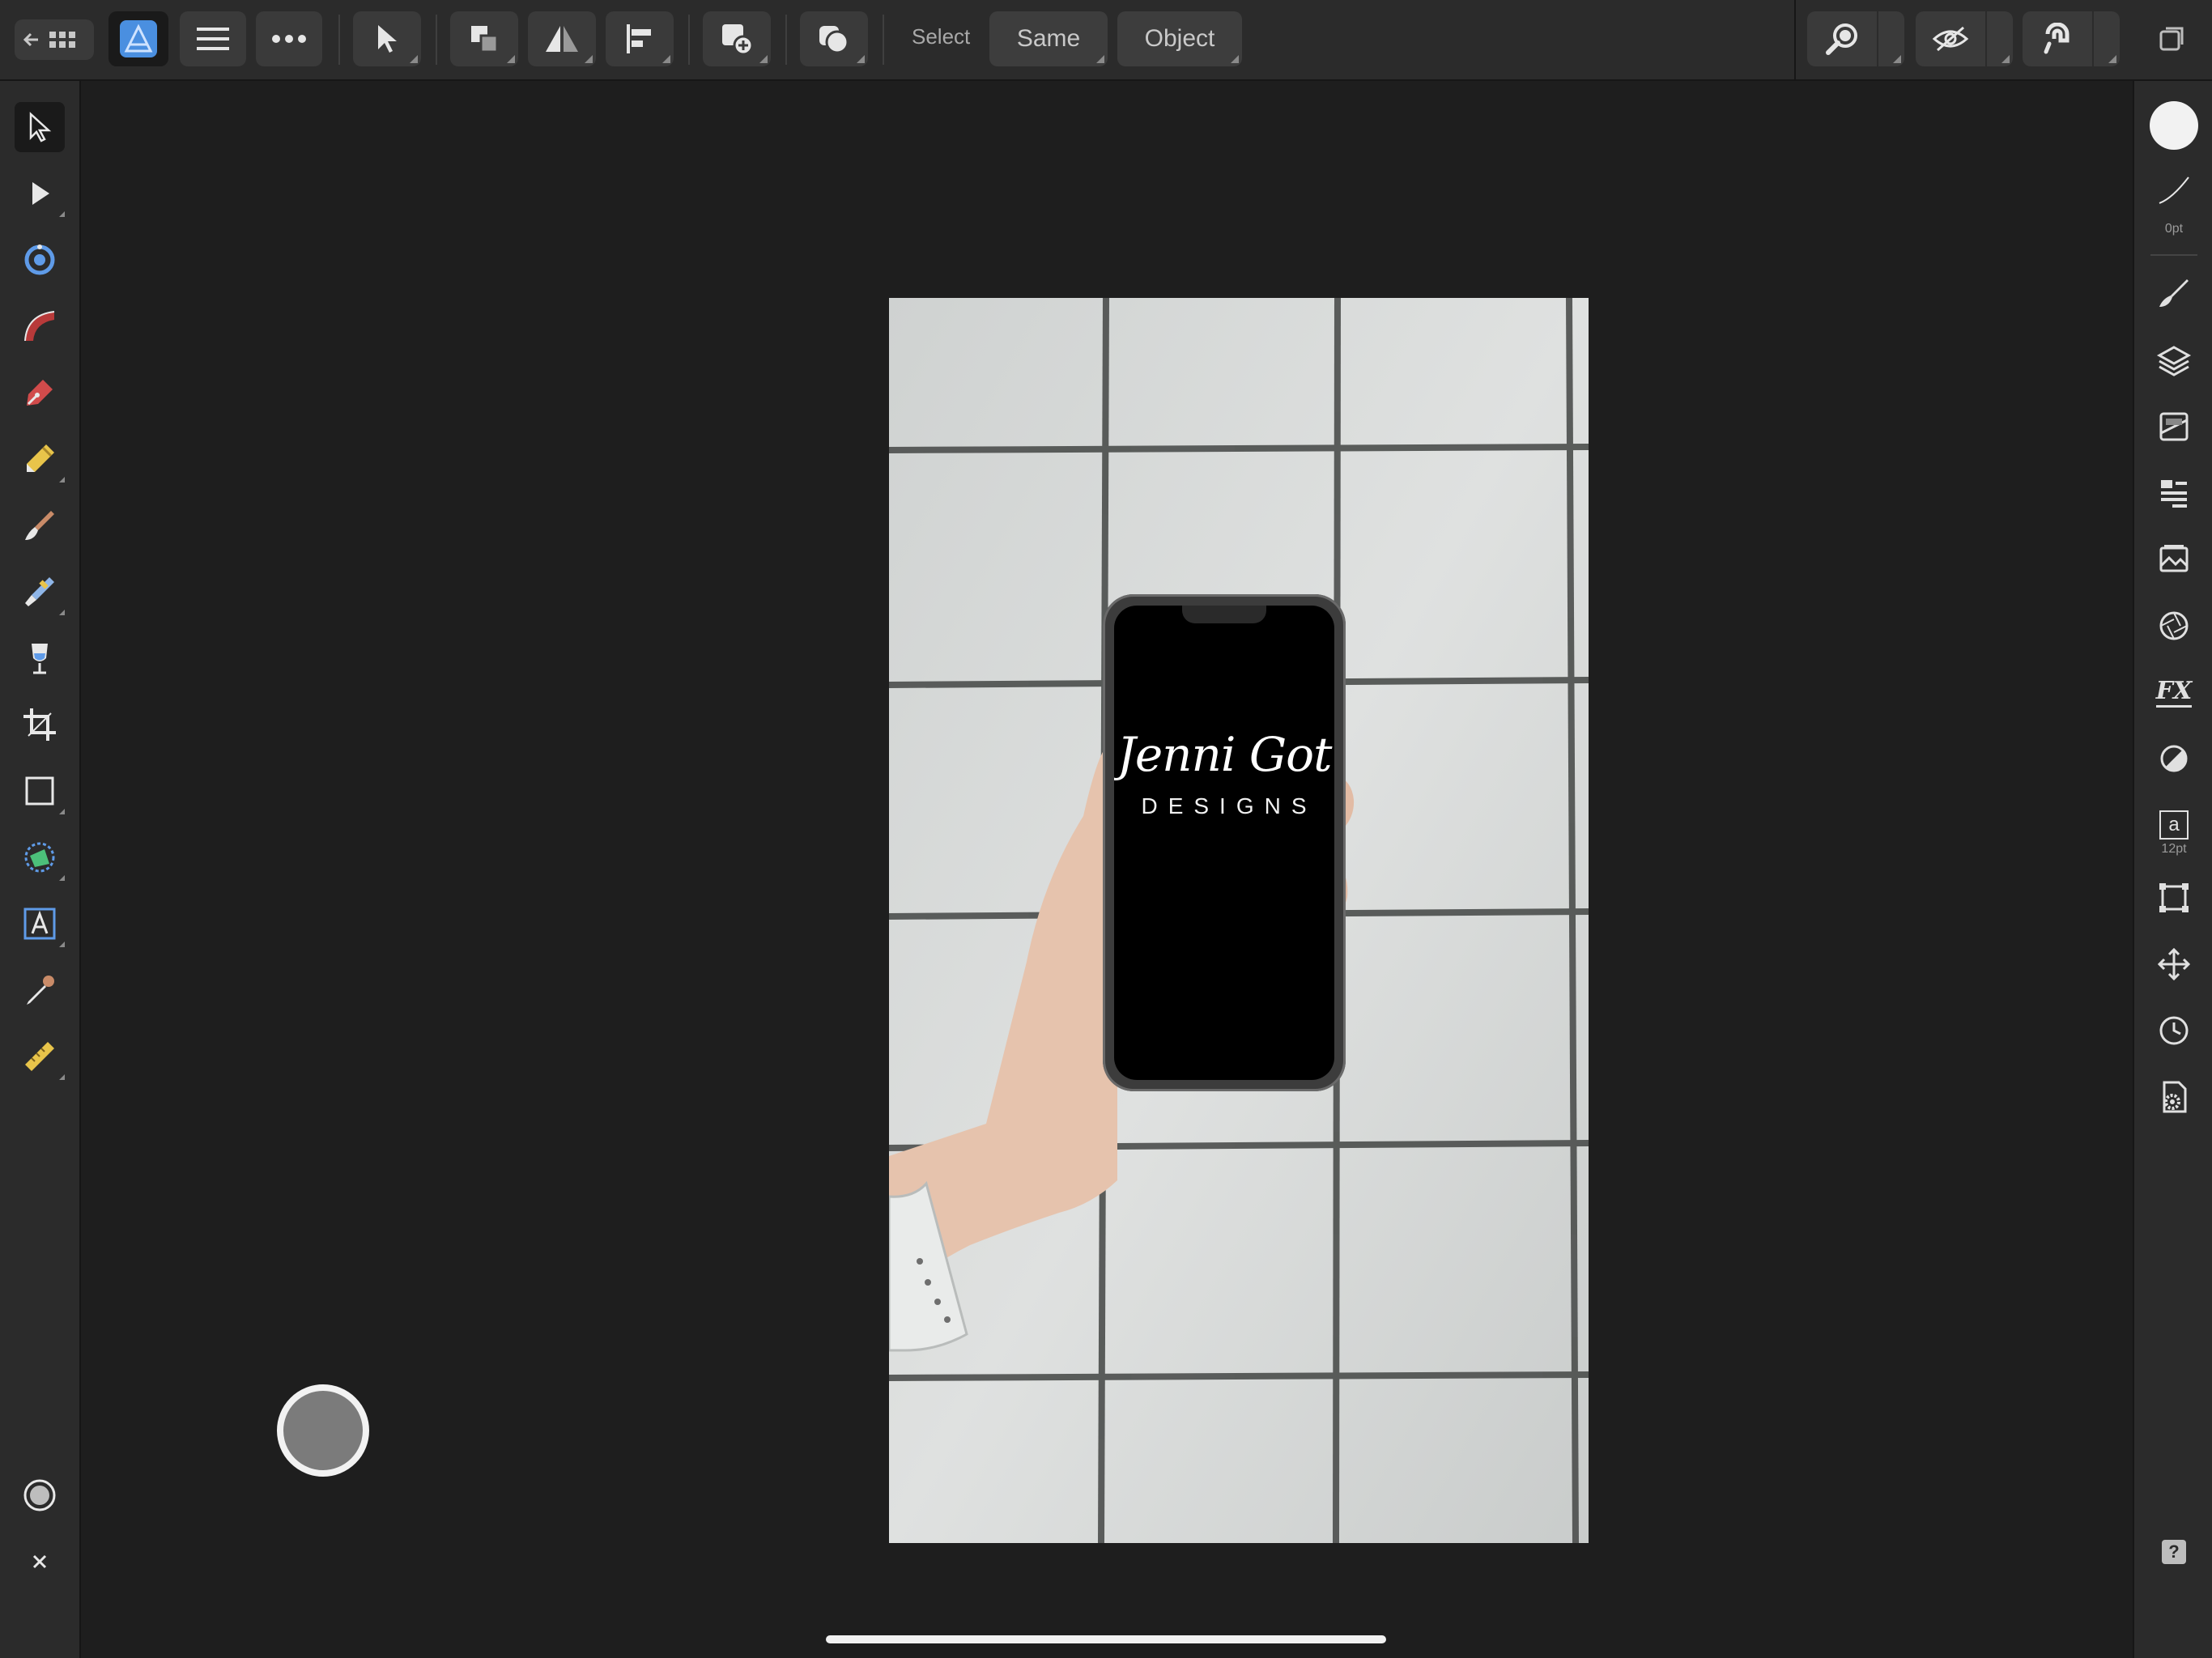  I want to click on transparency-studio-button, so click(2174, 758).